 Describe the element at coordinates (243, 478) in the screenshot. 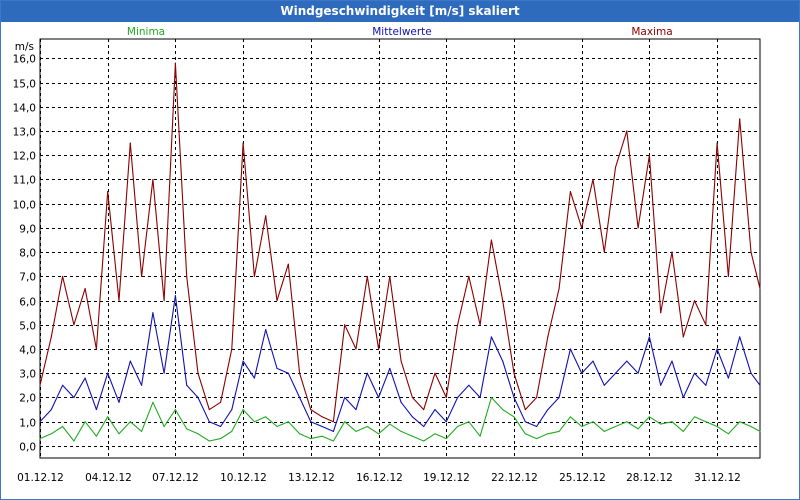

I see `x-tick-label: 10.12.12` at that location.